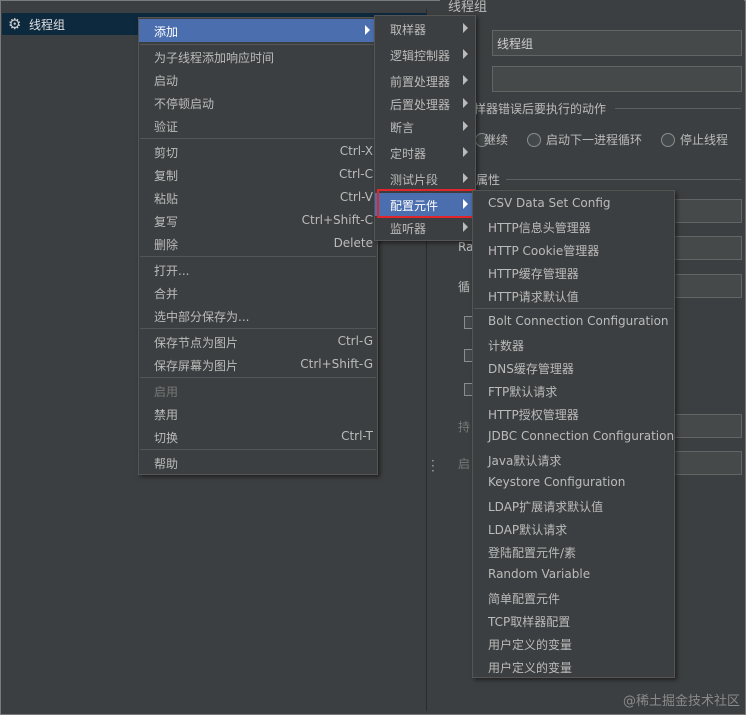  I want to click on menu-item-label: 计数器, so click(506, 346).